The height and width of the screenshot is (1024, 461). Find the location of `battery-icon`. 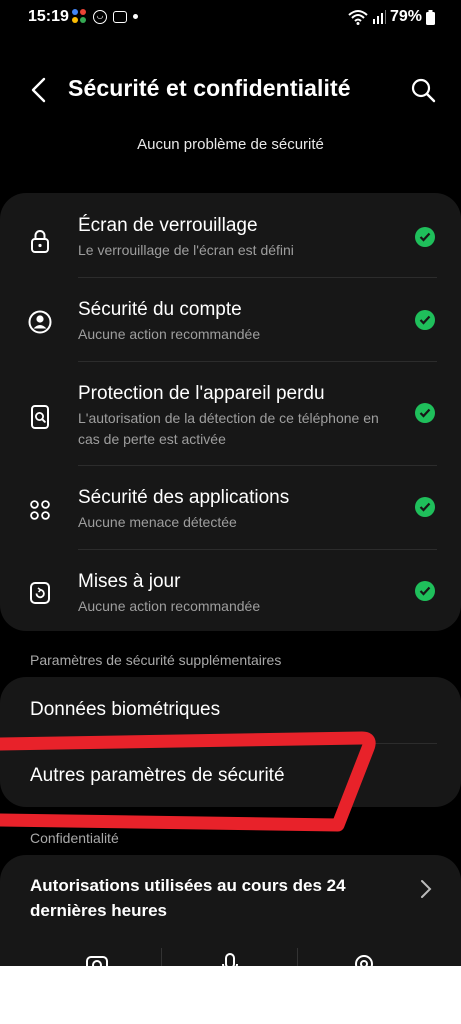

battery-icon is located at coordinates (430, 17).